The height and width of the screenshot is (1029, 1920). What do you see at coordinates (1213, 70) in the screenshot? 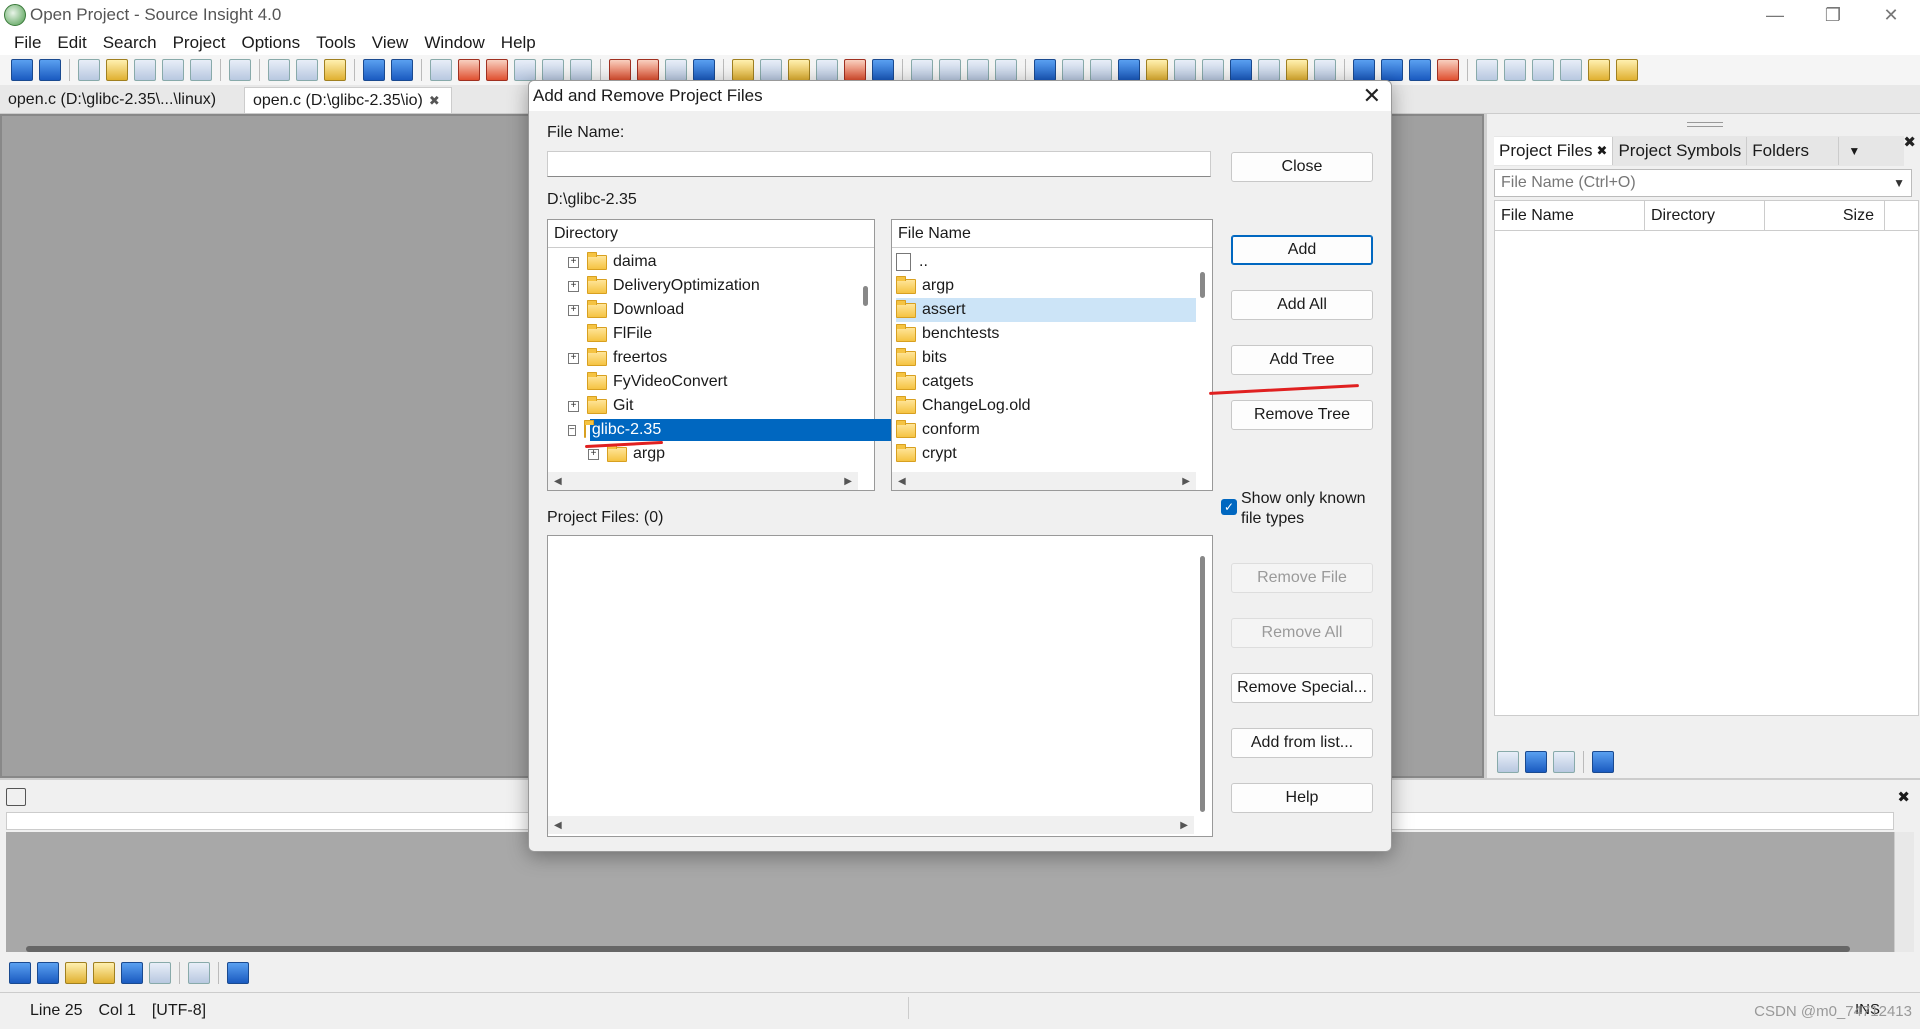
I see `window-list-icon` at bounding box center [1213, 70].